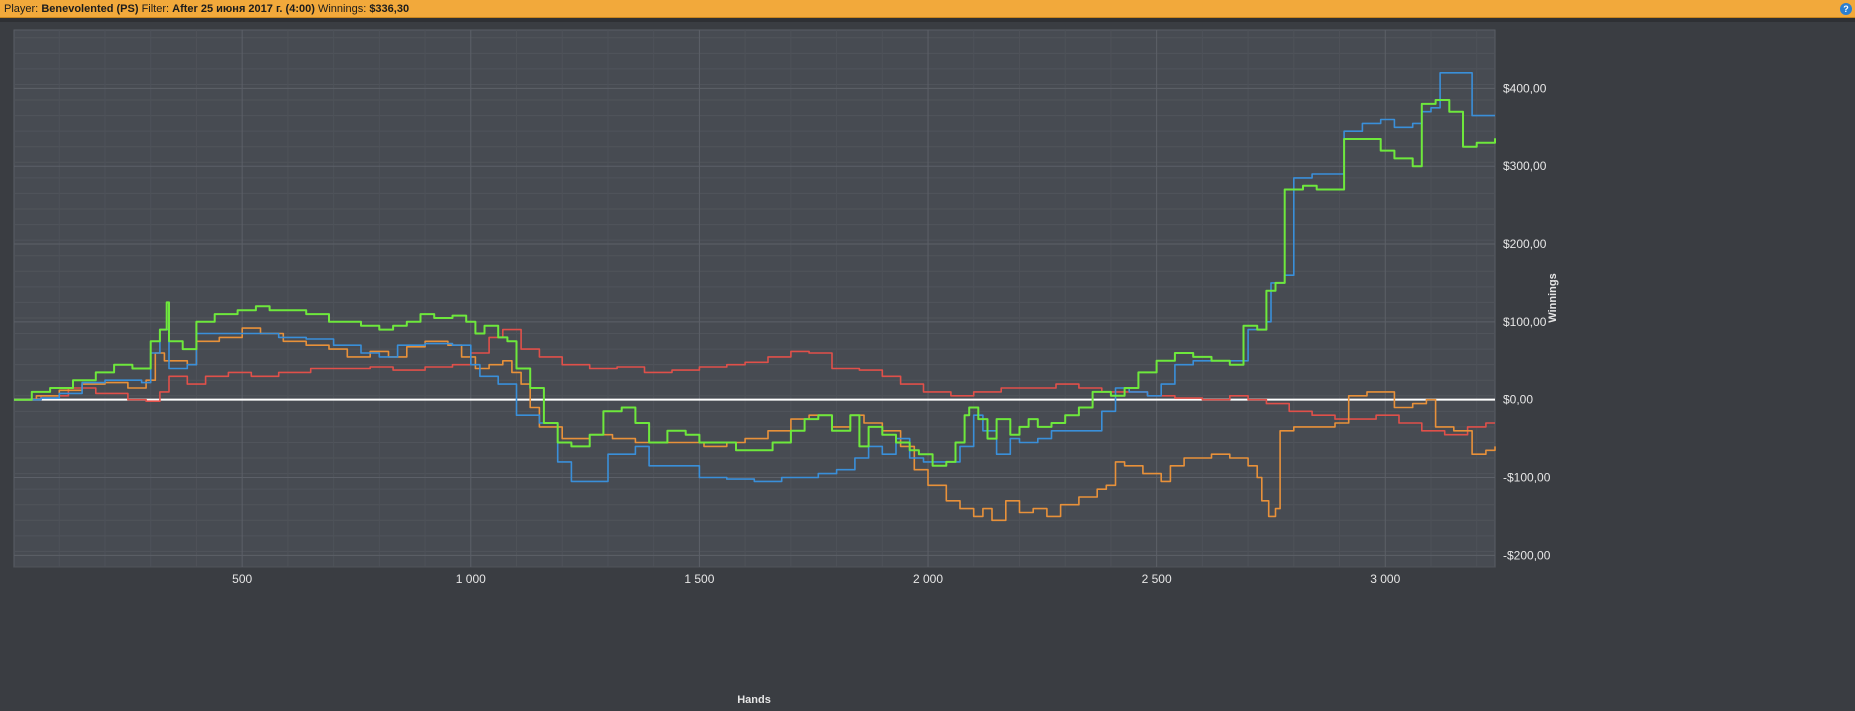 The image size is (1855, 711). Describe the element at coordinates (754, 700) in the screenshot. I see `x-axis-title: Hands` at that location.